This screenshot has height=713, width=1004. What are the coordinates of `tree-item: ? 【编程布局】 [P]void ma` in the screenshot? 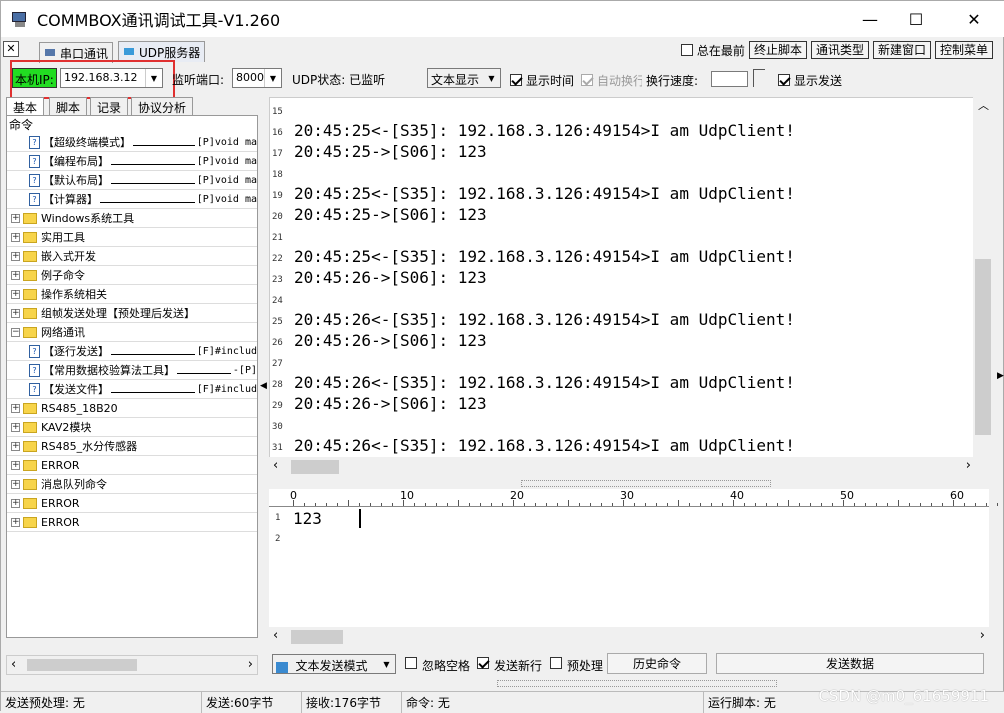 It's located at (132, 161).